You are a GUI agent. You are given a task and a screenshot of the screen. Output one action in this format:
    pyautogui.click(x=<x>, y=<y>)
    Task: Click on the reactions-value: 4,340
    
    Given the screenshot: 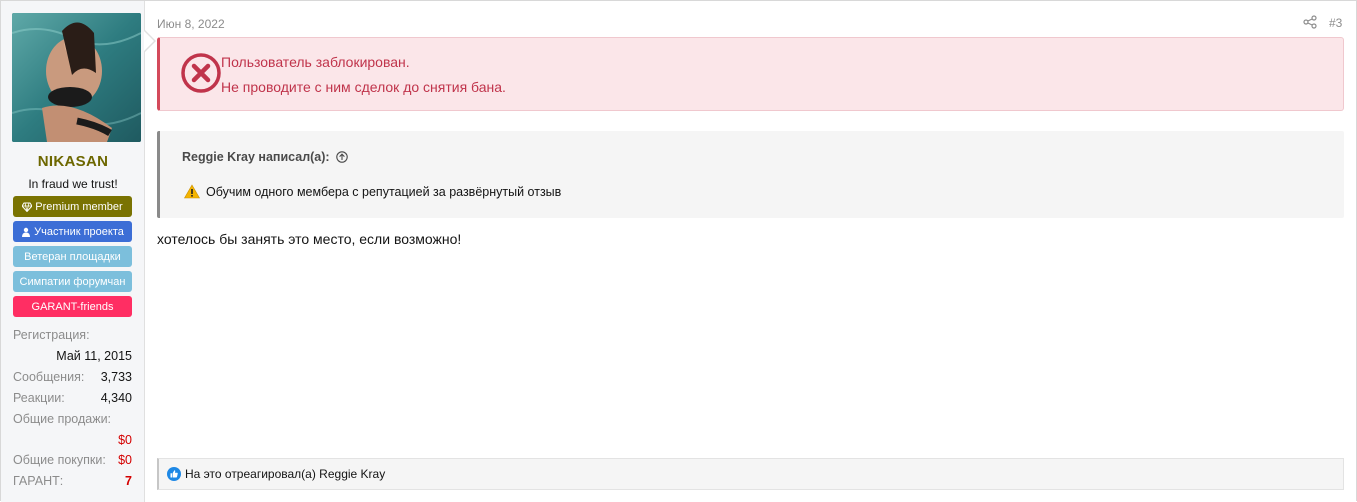 What is the action you would take?
    pyautogui.click(x=116, y=398)
    